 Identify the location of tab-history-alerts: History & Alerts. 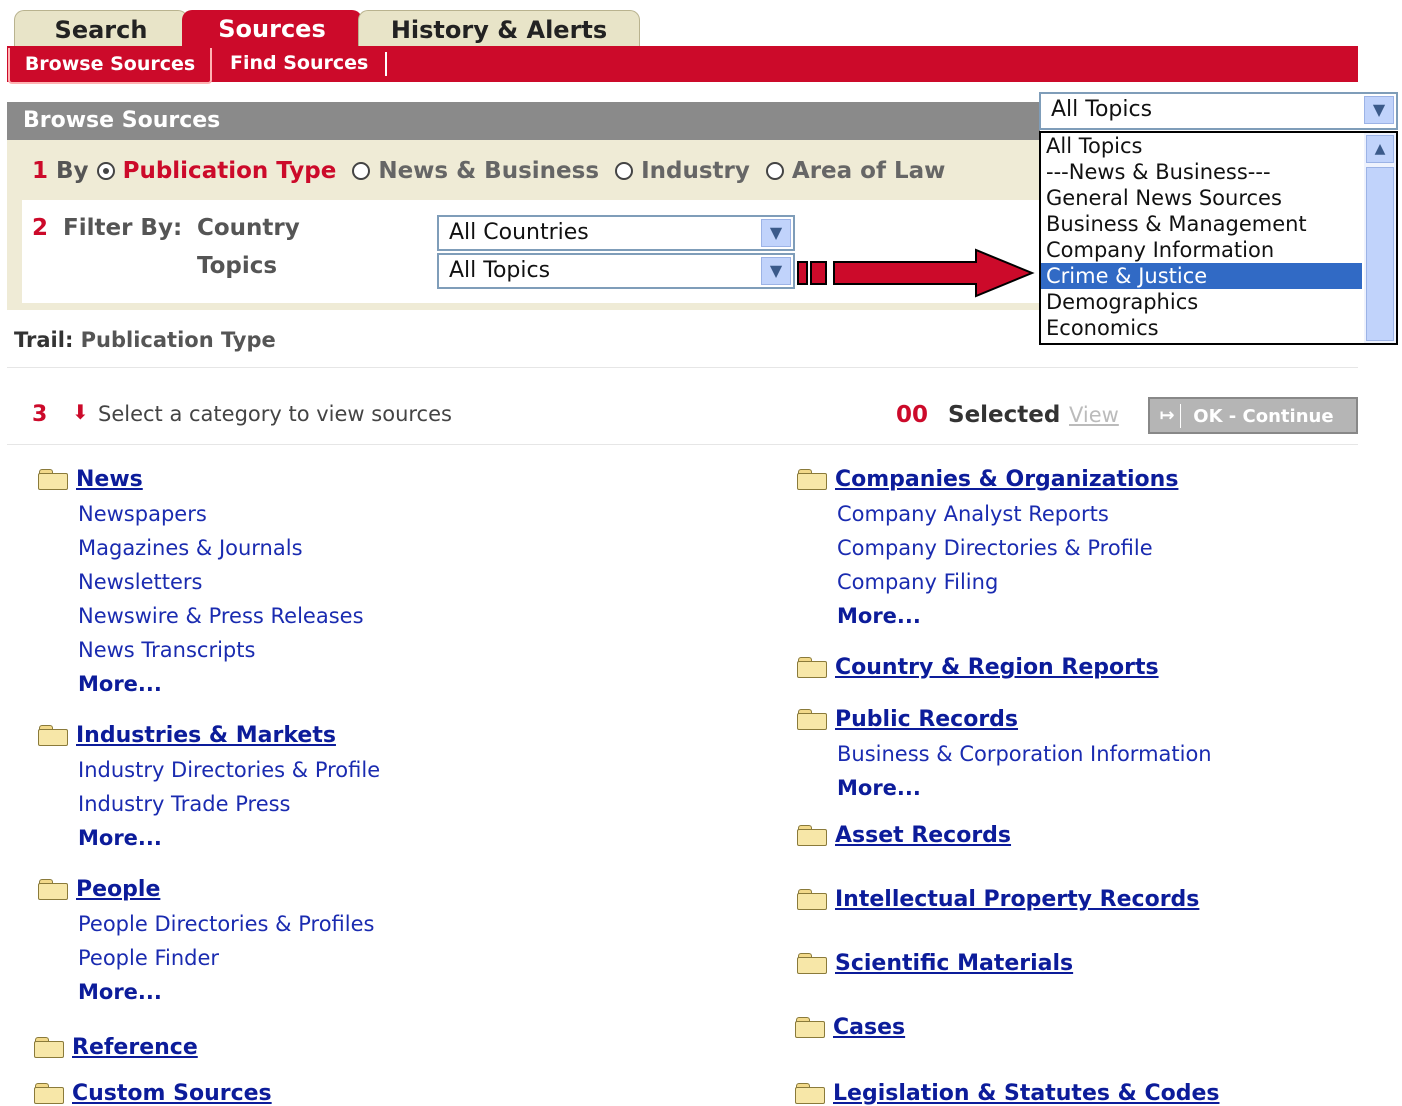
(499, 28).